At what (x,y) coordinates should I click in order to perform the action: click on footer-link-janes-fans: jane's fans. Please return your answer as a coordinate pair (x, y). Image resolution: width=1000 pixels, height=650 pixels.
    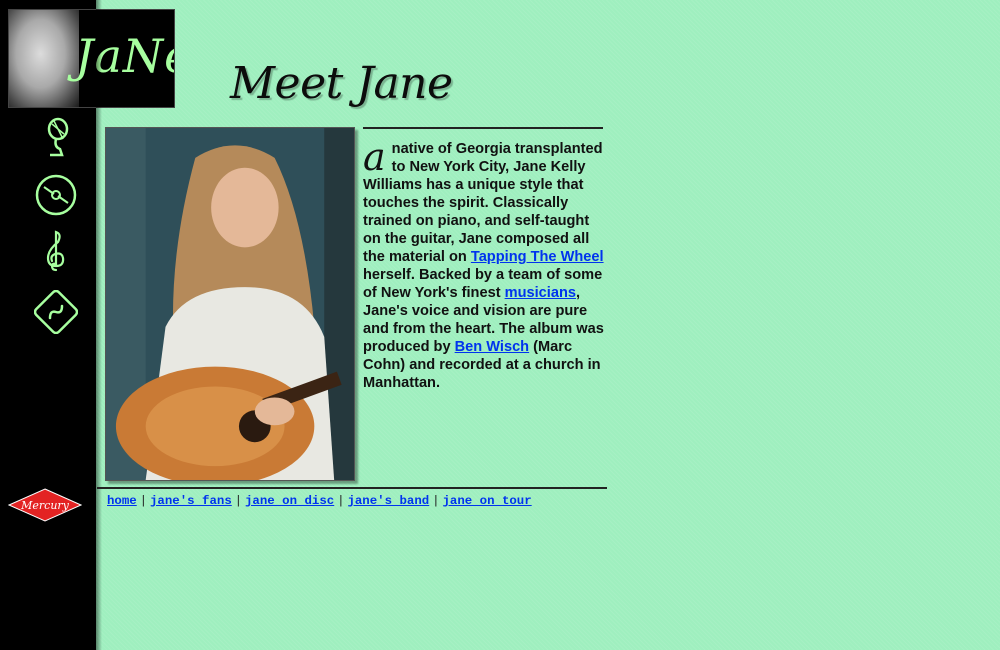
    Looking at the image, I should click on (191, 501).